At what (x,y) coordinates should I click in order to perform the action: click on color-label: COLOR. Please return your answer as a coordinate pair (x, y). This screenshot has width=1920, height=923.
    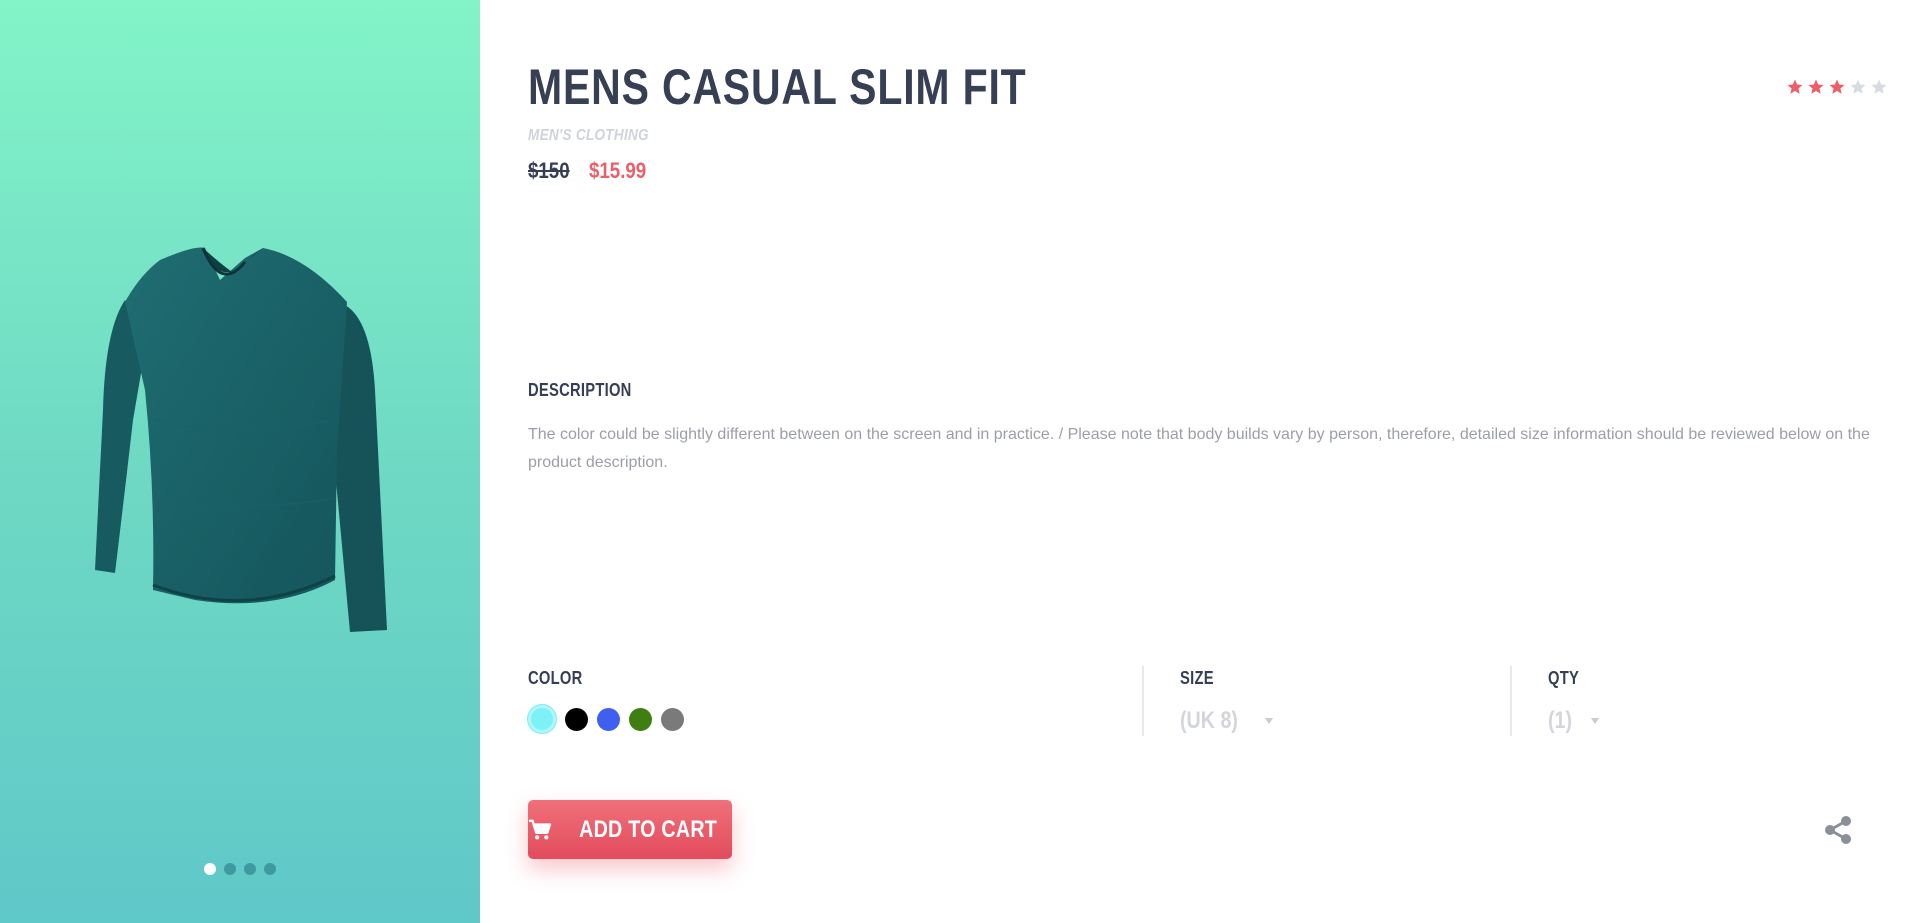
    Looking at the image, I should click on (555, 678).